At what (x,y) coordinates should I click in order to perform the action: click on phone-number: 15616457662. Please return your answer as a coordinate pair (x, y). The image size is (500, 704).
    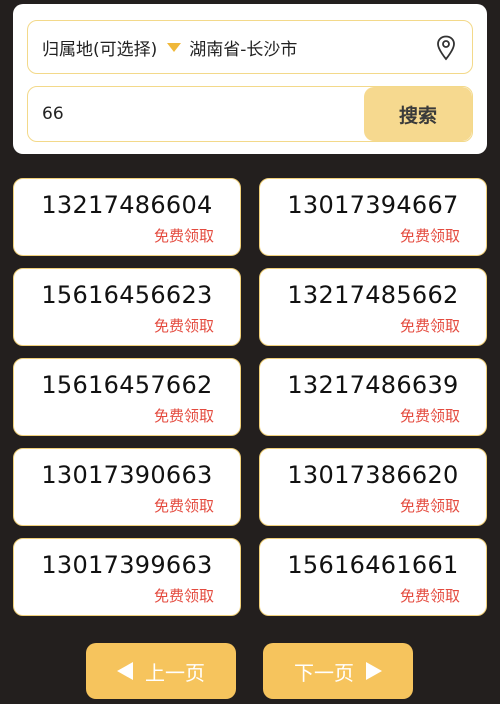
    Looking at the image, I should click on (127, 385).